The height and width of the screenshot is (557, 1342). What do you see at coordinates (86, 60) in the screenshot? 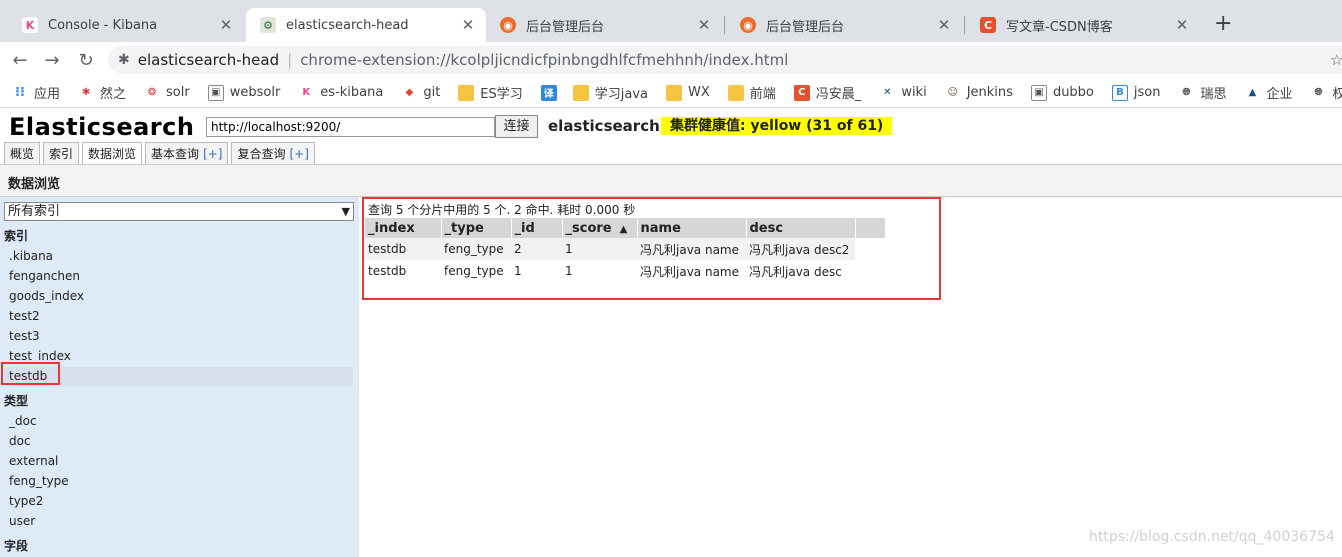
I see `reload-icon: ↻` at bounding box center [86, 60].